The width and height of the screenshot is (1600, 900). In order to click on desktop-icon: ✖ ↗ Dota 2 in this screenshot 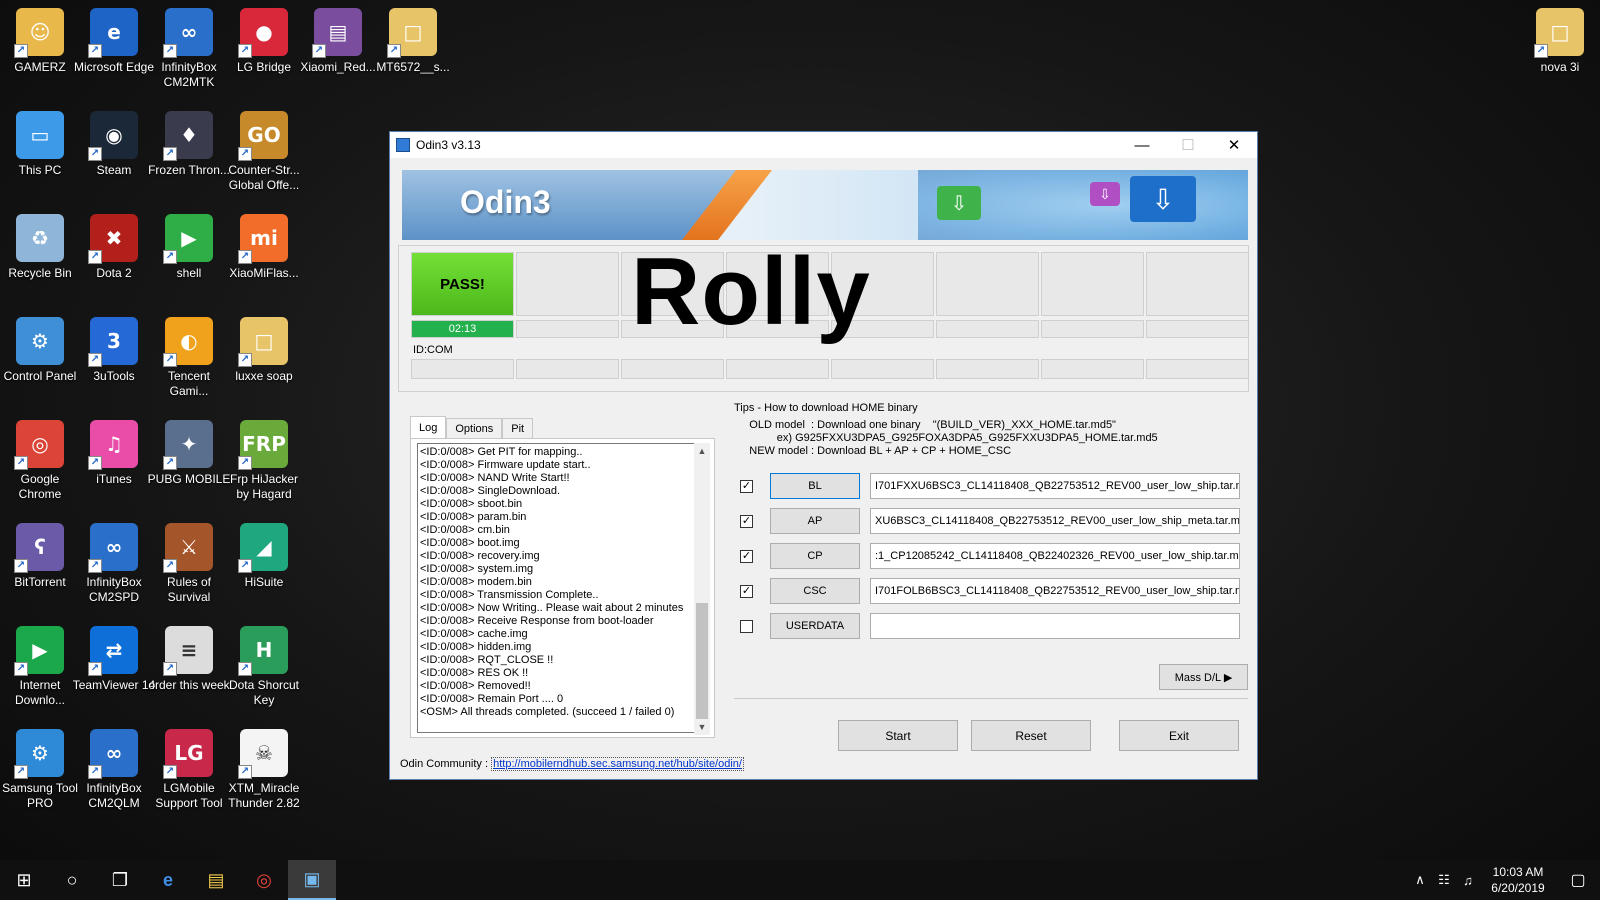, I will do `click(114, 264)`.